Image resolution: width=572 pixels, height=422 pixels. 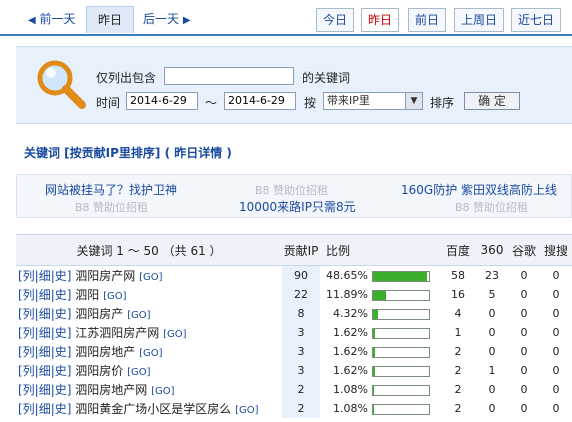 I want to click on date-from-input, so click(x=162, y=101).